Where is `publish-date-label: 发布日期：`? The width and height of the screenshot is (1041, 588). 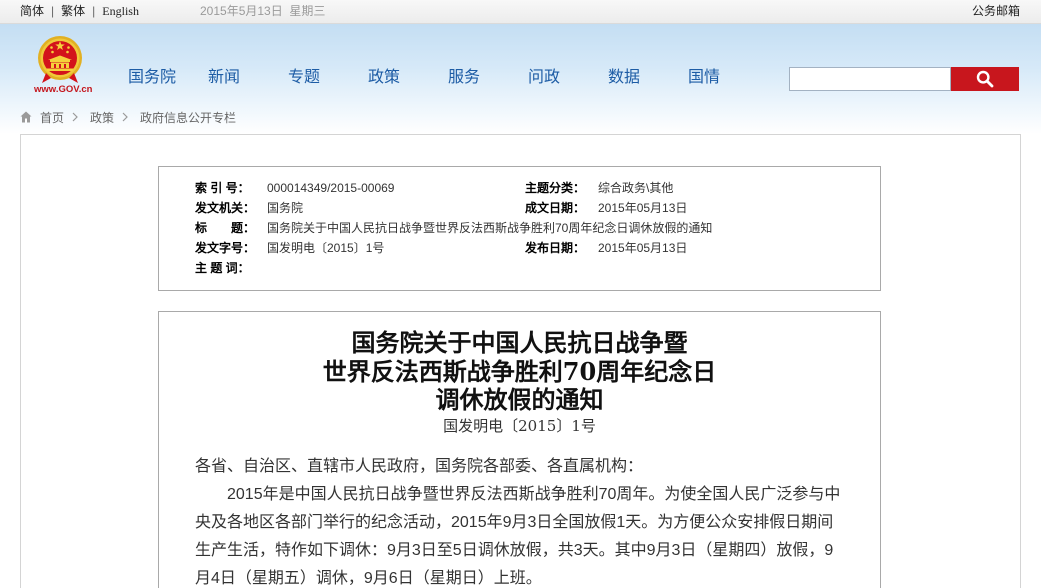 publish-date-label: 发布日期： is located at coordinates (555, 248).